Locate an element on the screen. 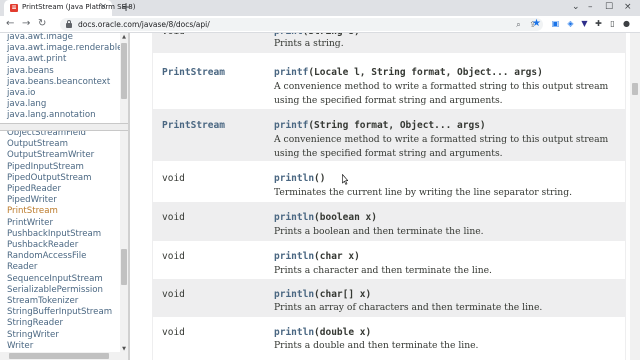 This screenshot has width=640, height=360. class-link: StreamTokenizer is located at coordinates (42, 301).